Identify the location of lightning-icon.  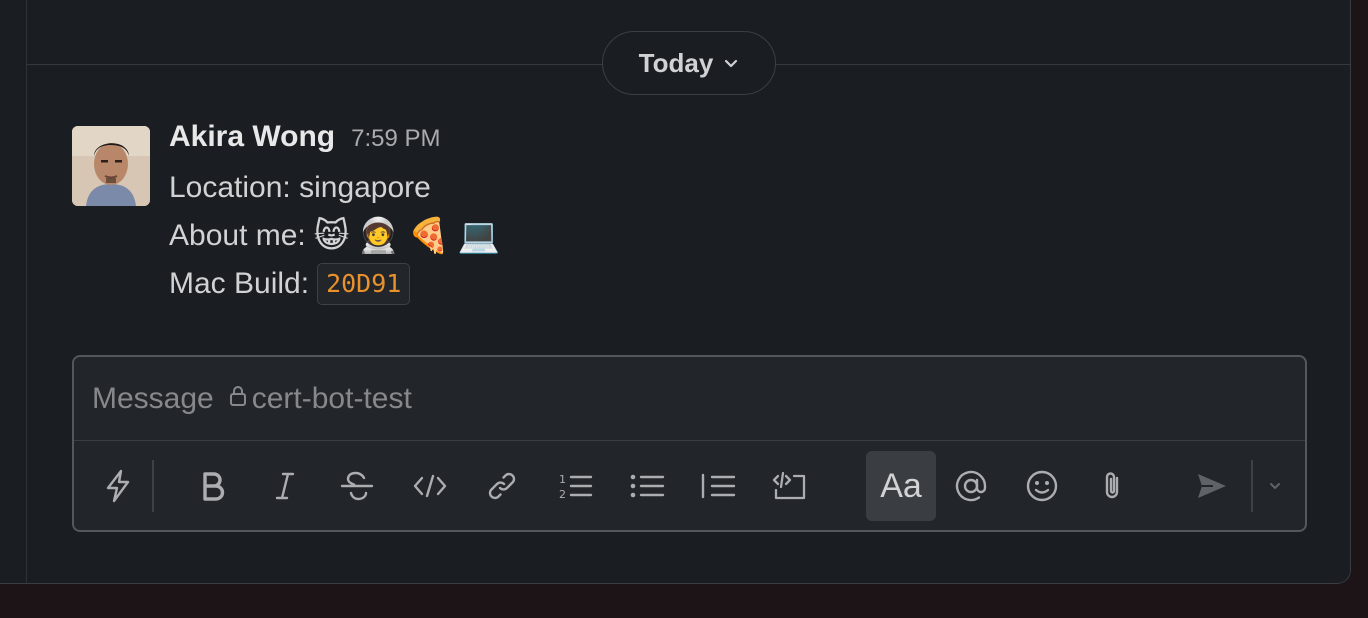
(118, 486).